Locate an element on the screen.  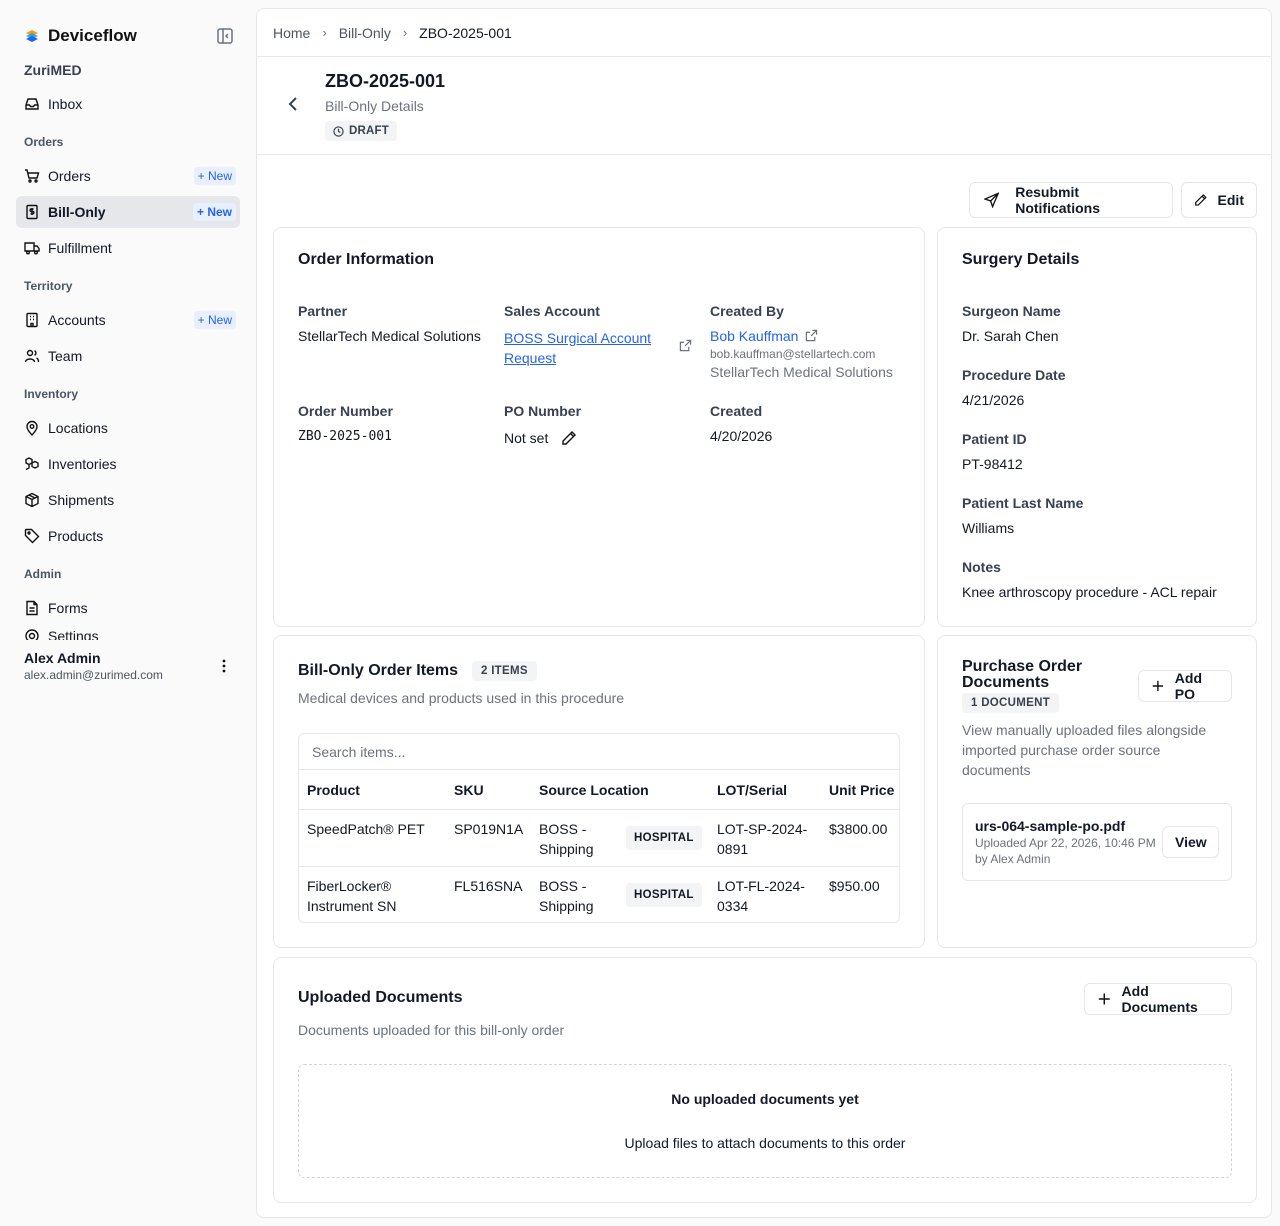
po-file-name: urs-064-sample-po.pdf is located at coordinates (1050, 826).